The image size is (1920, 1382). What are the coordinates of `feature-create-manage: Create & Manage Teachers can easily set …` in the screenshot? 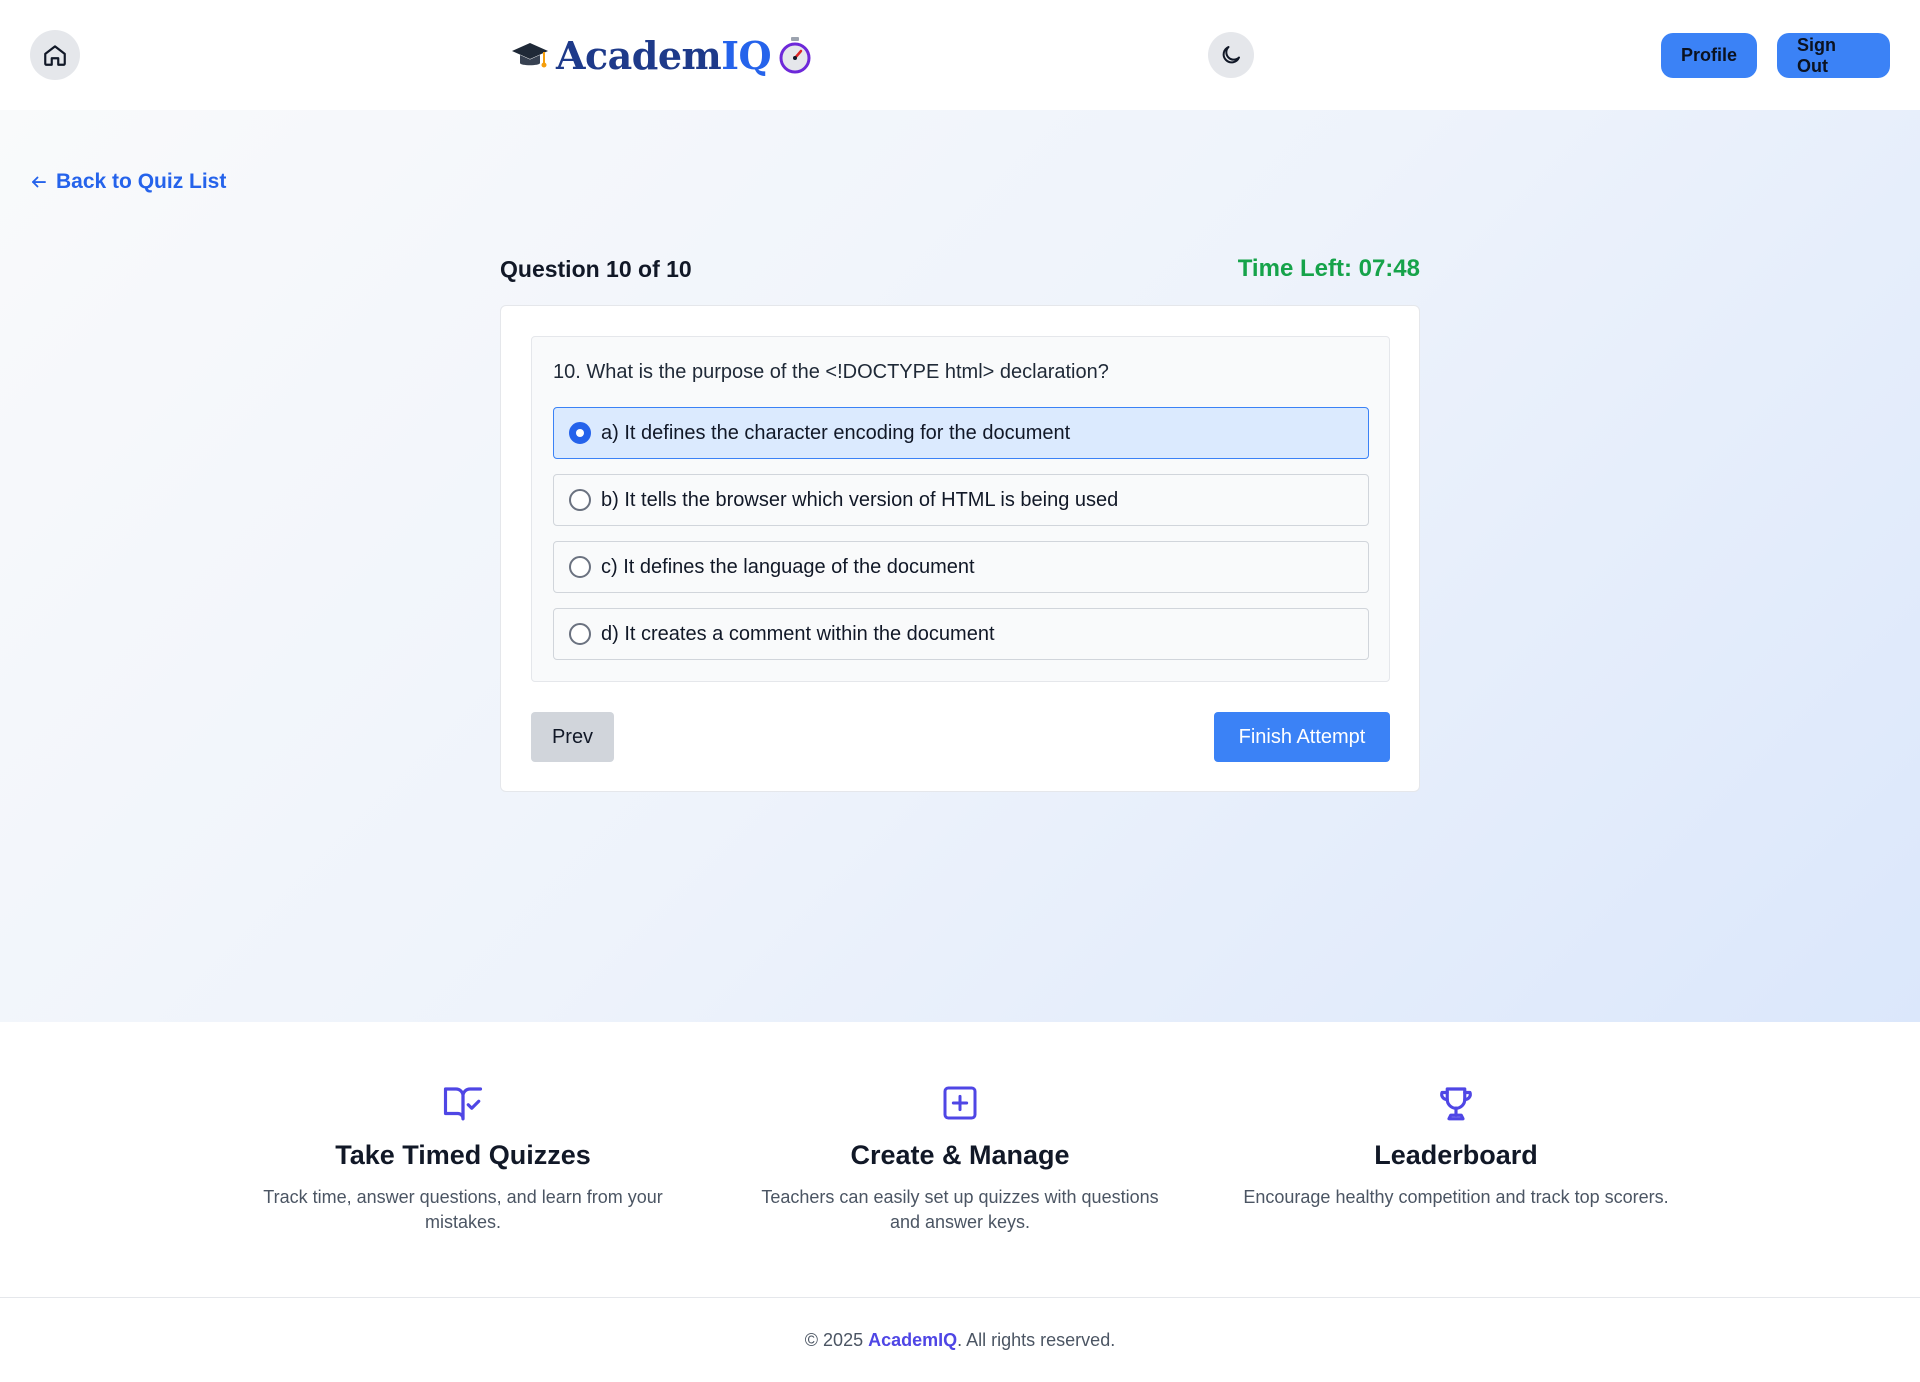 It's located at (960, 1158).